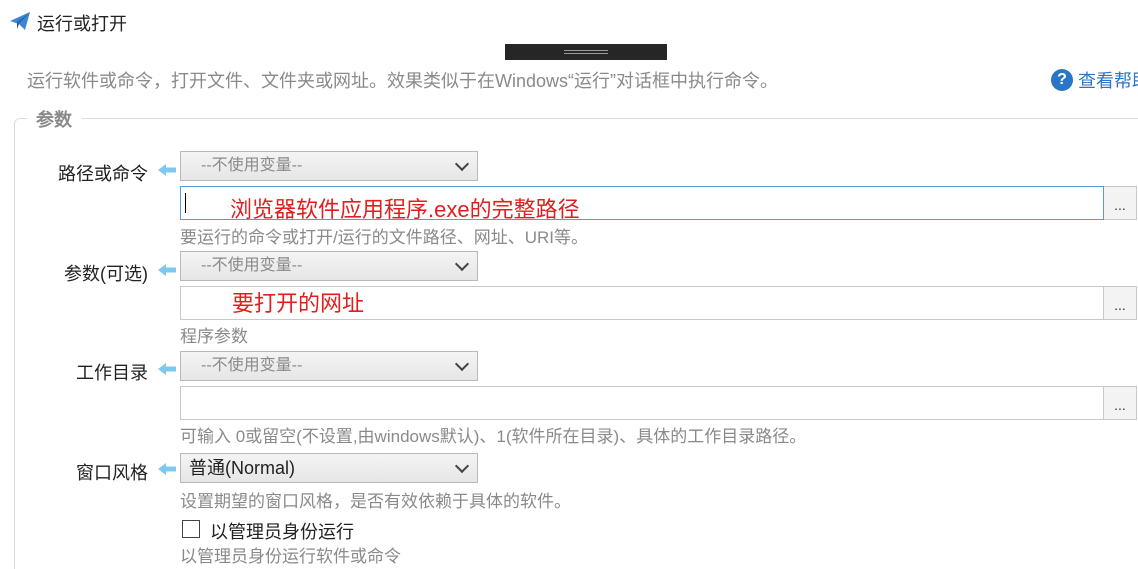  Describe the element at coordinates (384, 237) in the screenshot. I see `path-hint: 要运行的命令或打开/运行的文件路径、网址、URI等。` at that location.